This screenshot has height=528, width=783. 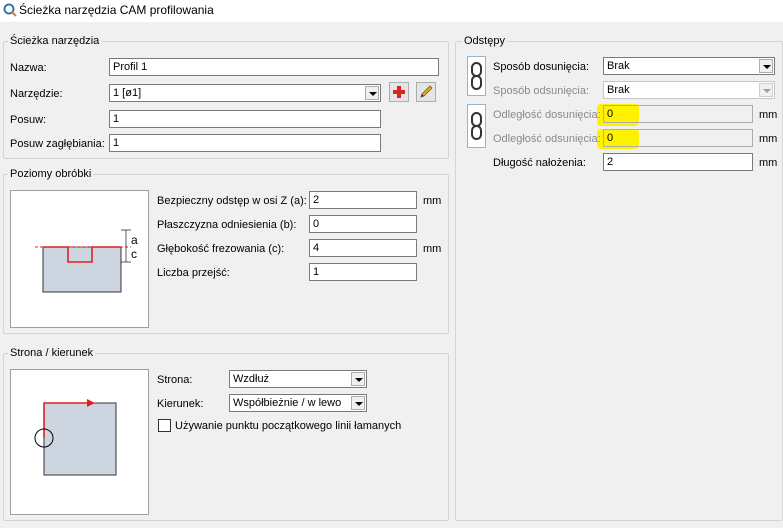 I want to click on plunge-input: 1, so click(x=245, y=143).